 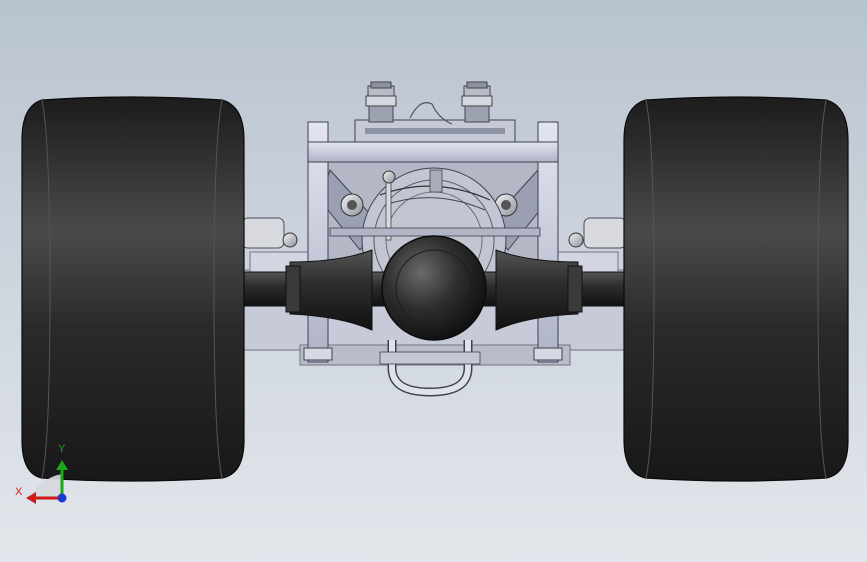 What do you see at coordinates (477, 102) in the screenshot?
I see `intake-stack-right` at bounding box center [477, 102].